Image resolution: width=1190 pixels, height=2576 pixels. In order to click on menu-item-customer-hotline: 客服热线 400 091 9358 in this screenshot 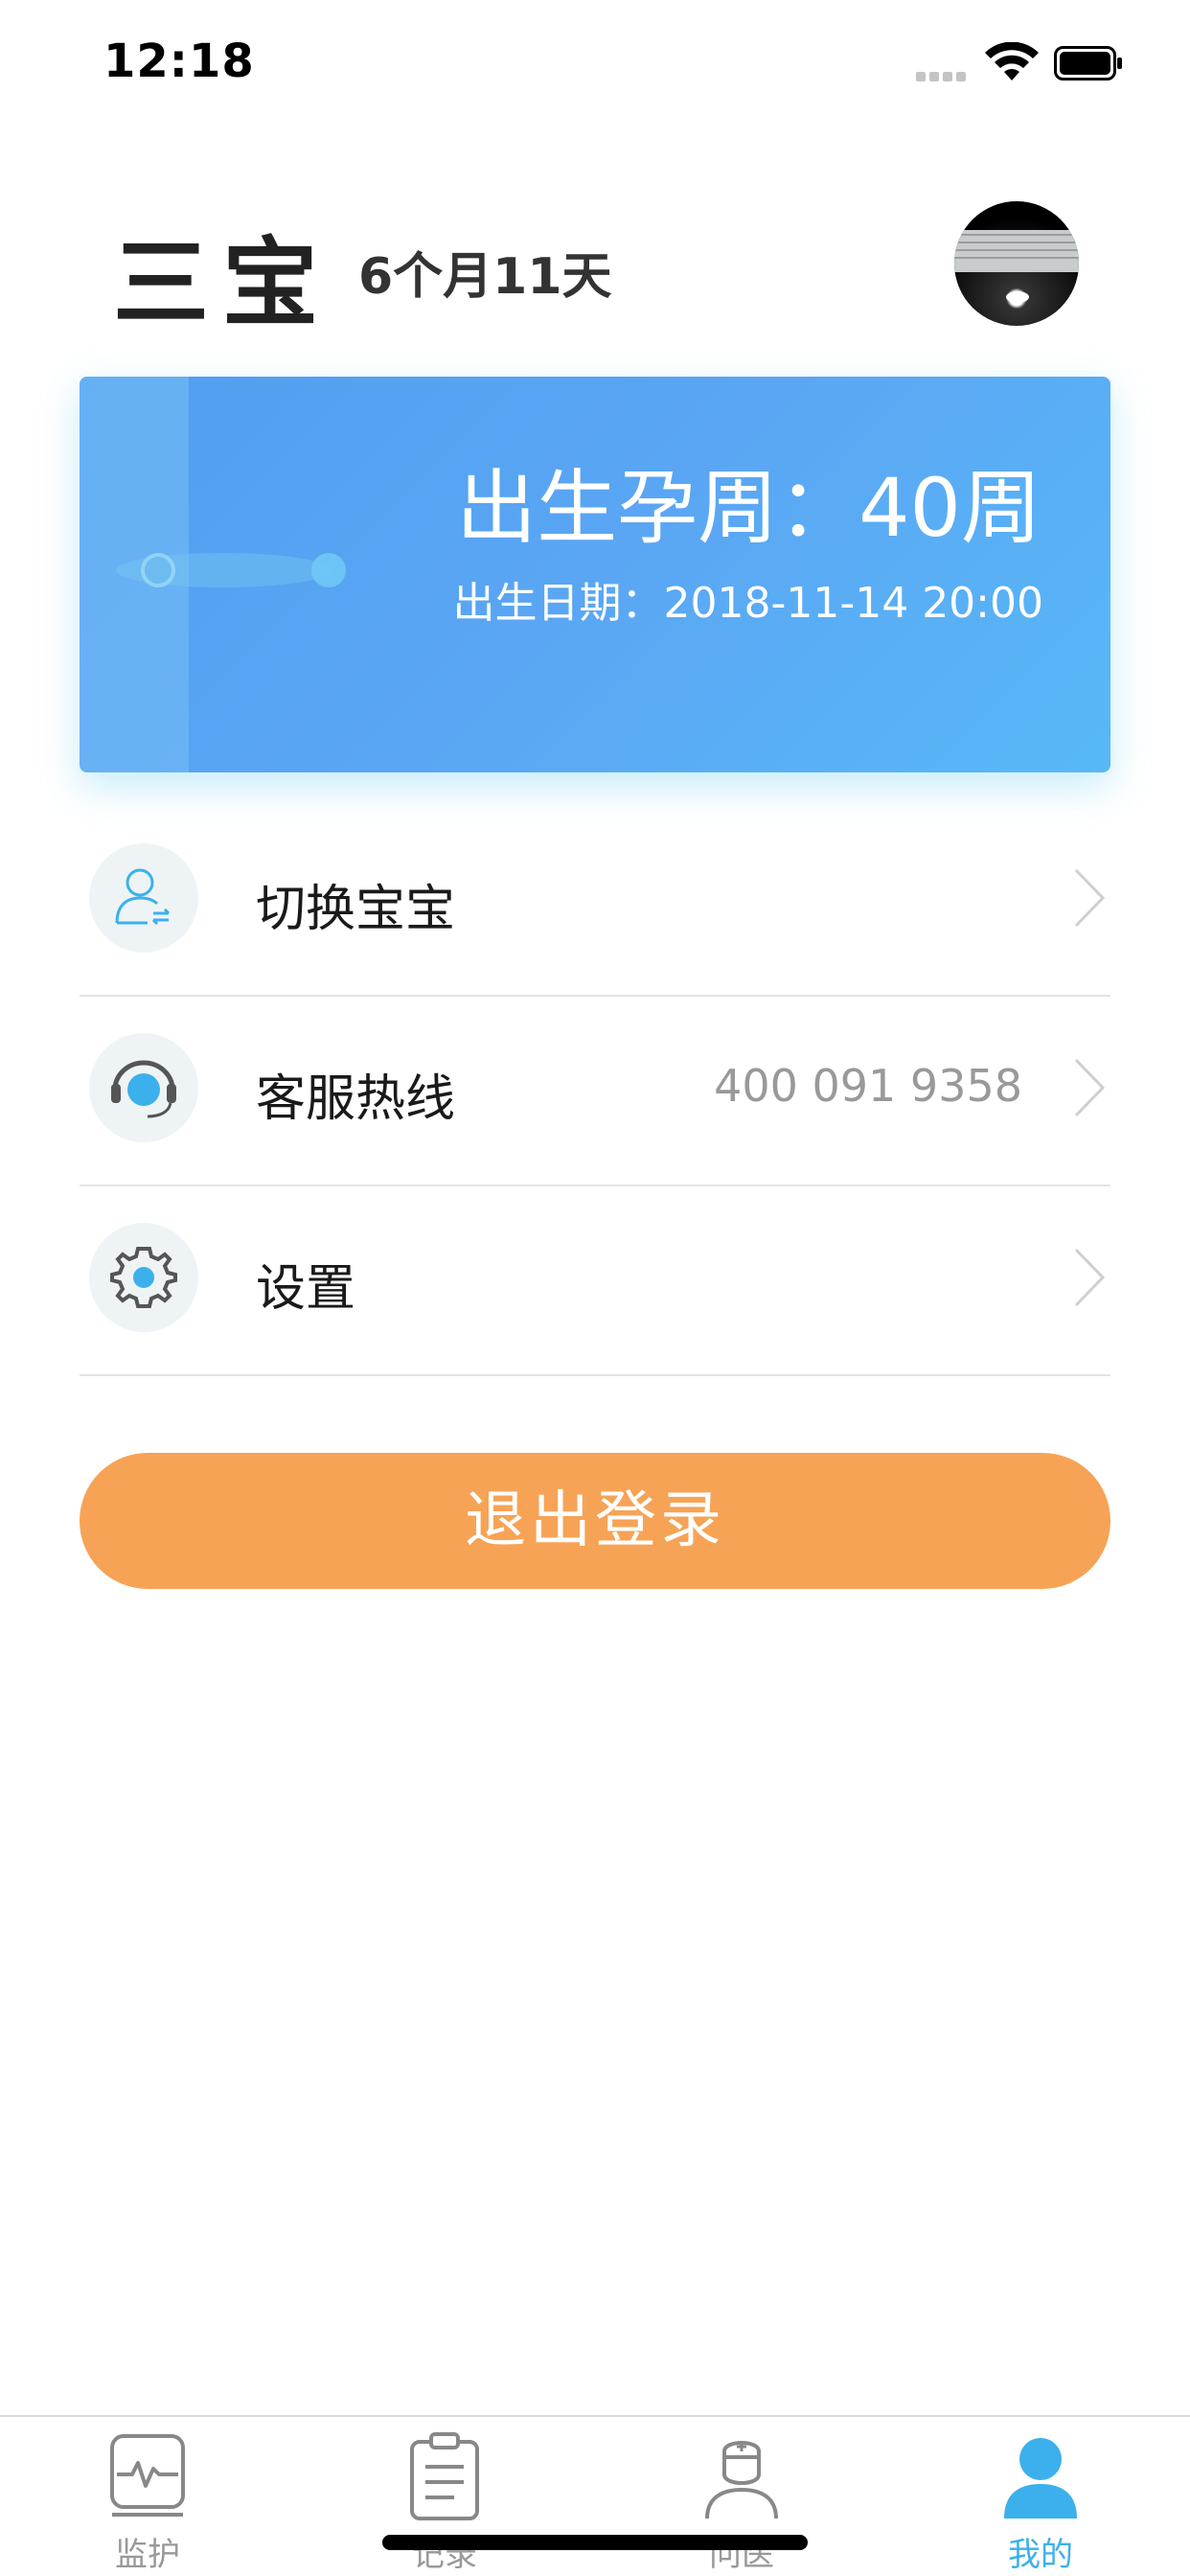, I will do `click(595, 1091)`.